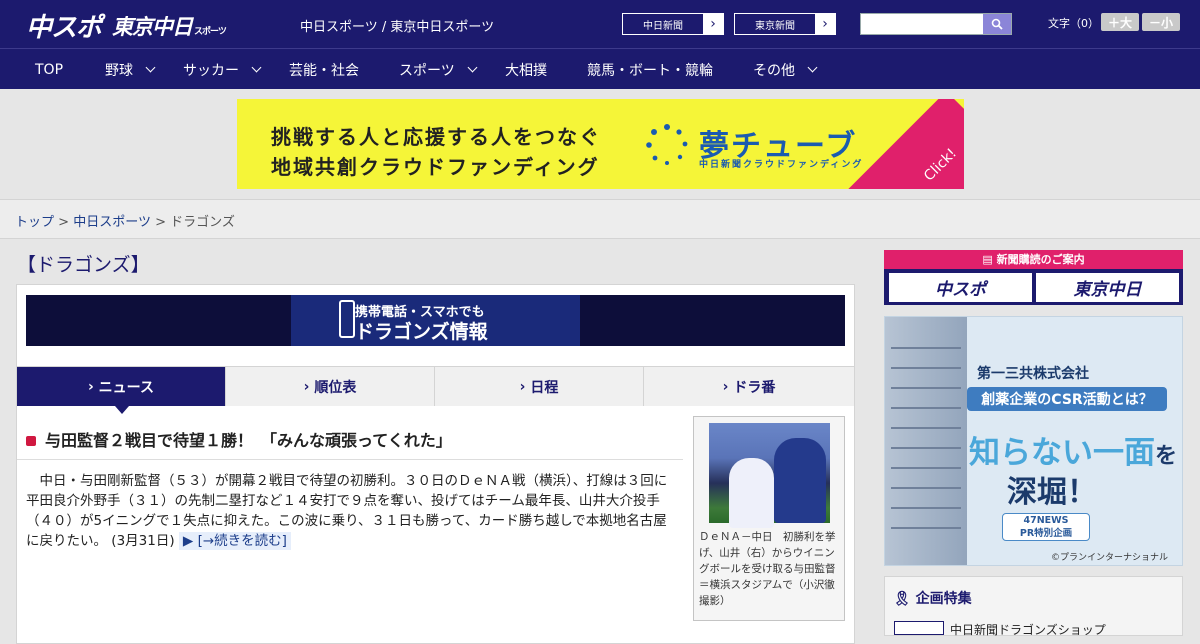 This screenshot has width=1200, height=644. I want to click on tab-news: › ニュース, so click(121, 390).